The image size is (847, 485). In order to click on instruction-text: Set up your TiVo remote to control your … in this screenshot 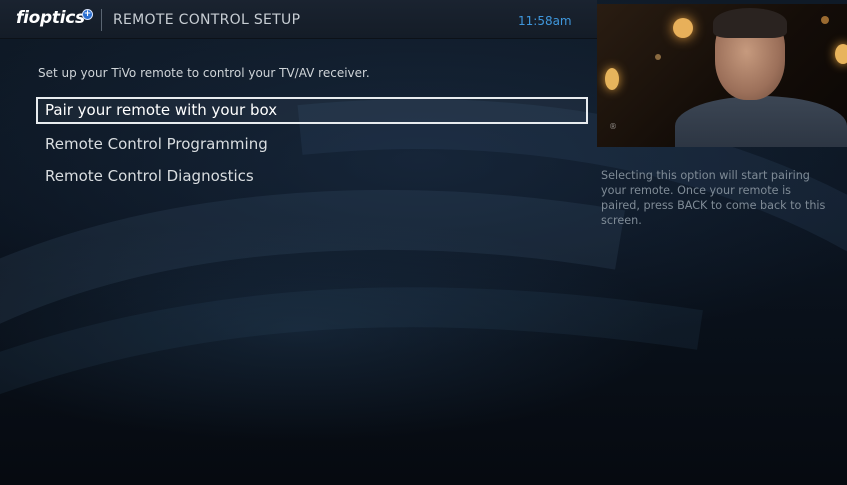, I will do `click(204, 73)`.